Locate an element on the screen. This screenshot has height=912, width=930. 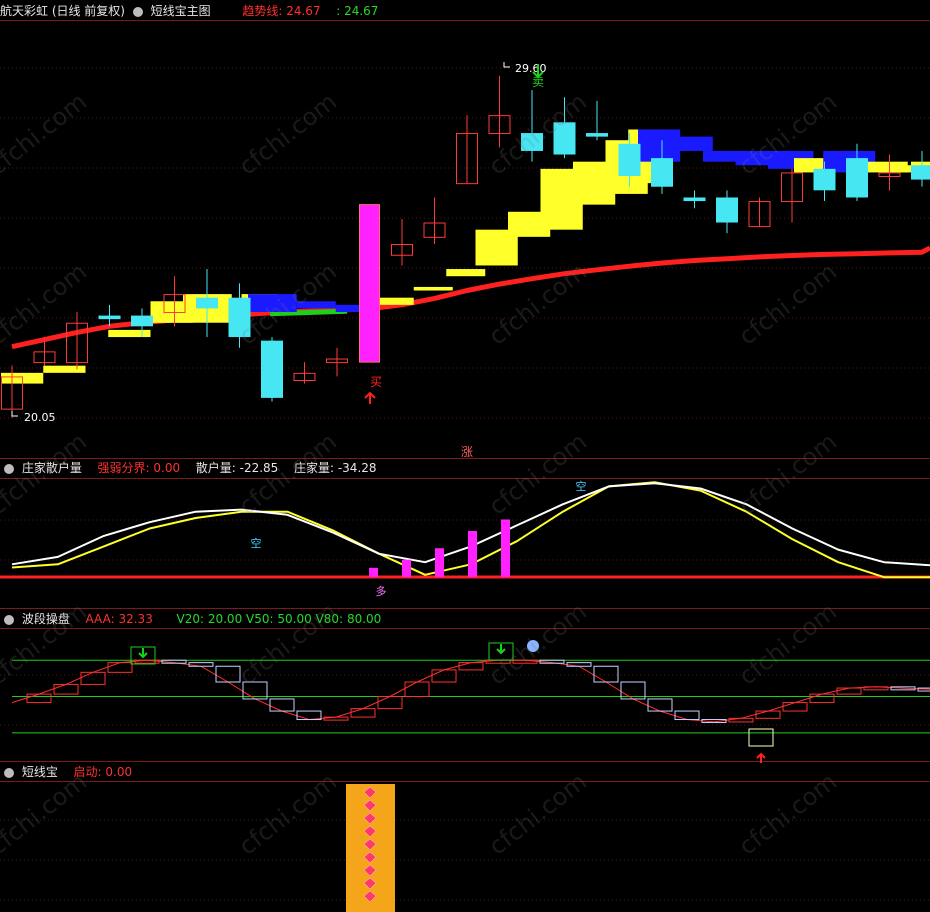
start-value: 0.00 is located at coordinates (119, 772).